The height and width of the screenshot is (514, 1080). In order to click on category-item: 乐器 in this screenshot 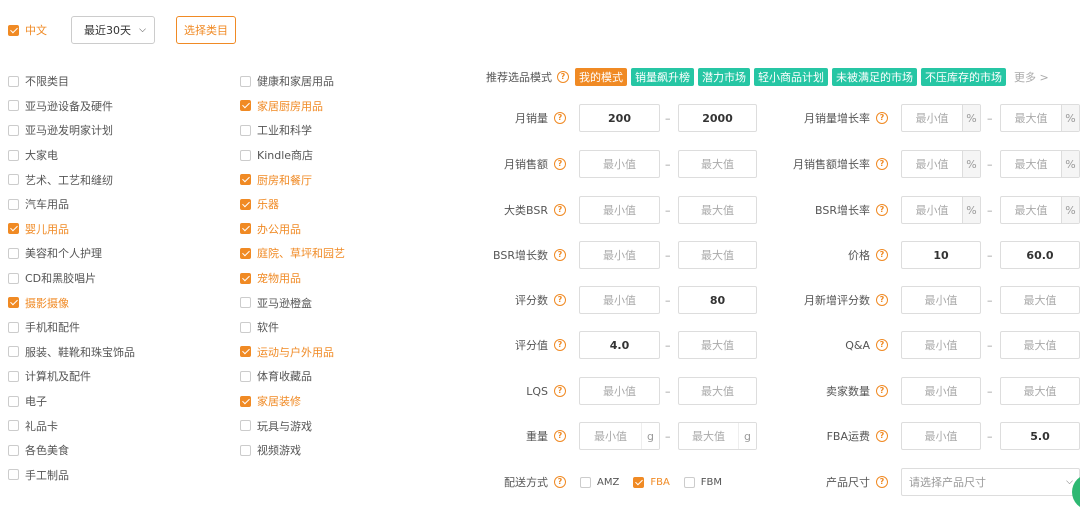, I will do `click(292, 204)`.